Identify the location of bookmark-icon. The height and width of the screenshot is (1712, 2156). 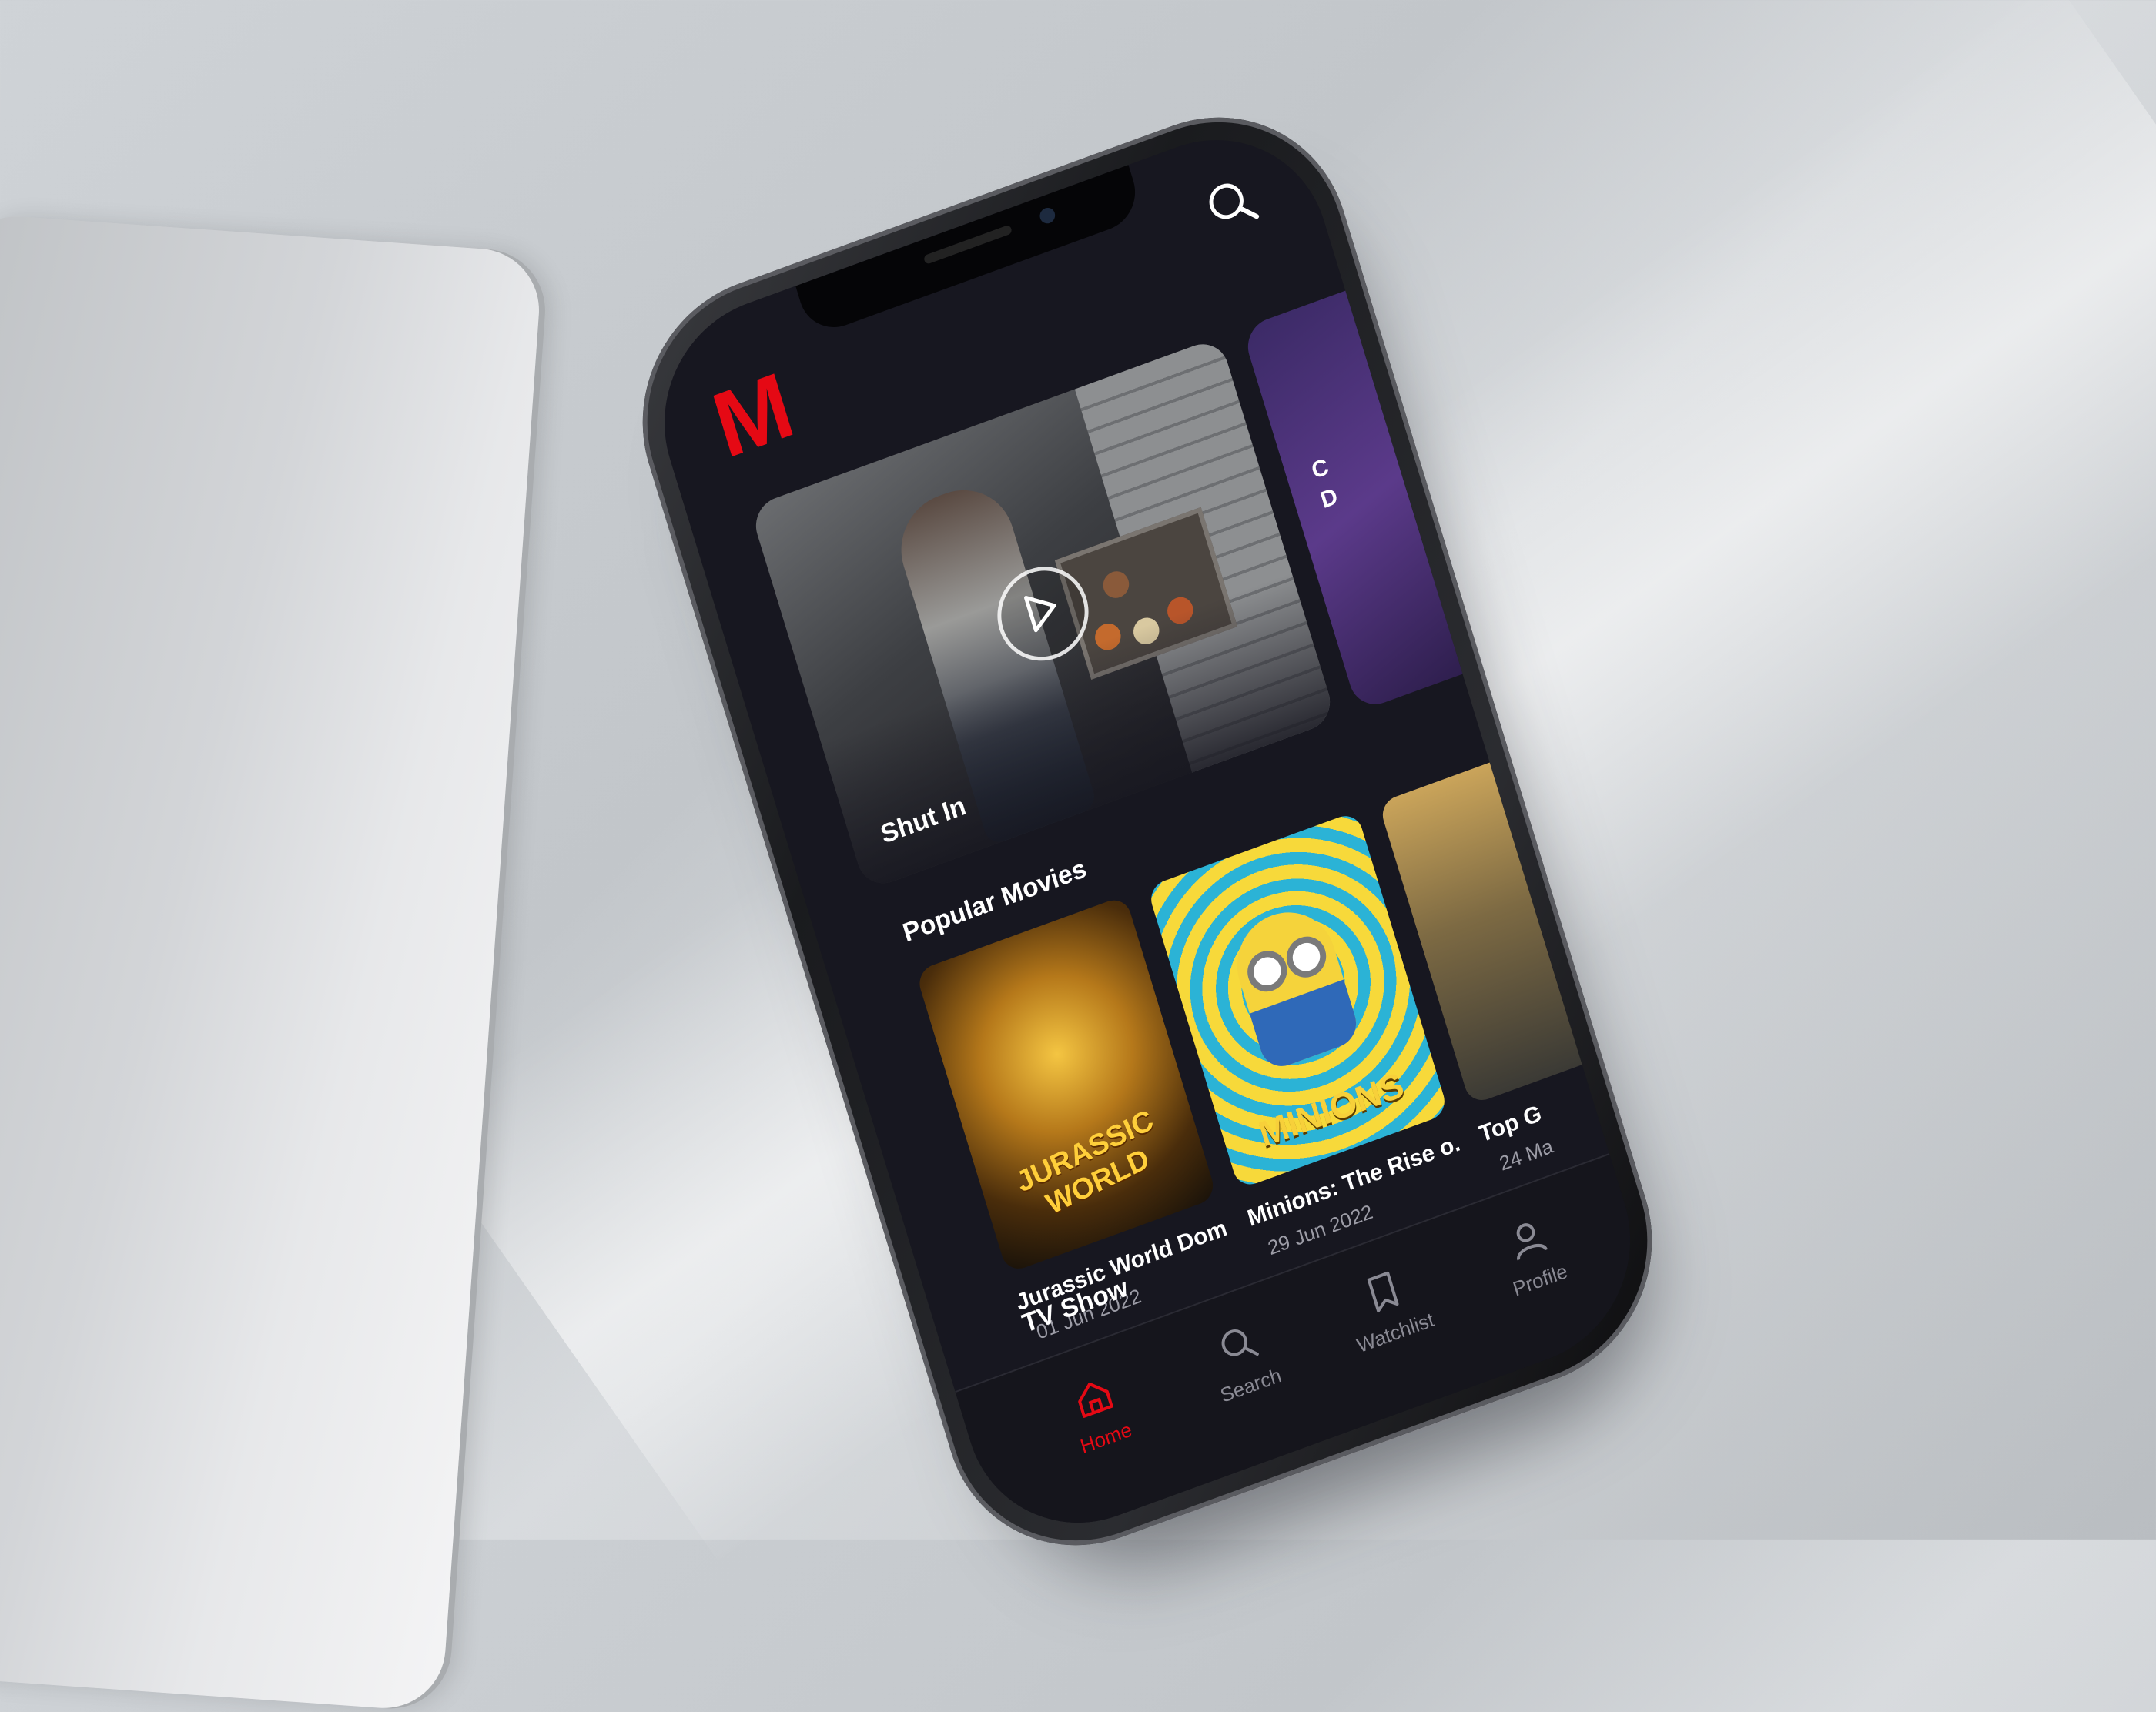
(1383, 1291).